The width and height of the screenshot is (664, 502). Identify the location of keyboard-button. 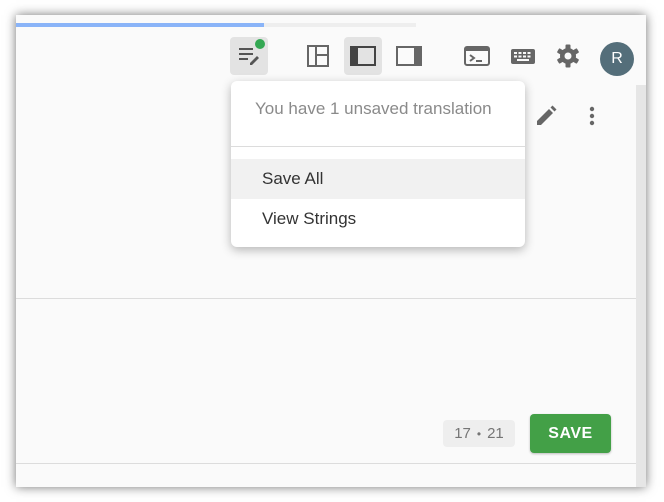
(523, 56).